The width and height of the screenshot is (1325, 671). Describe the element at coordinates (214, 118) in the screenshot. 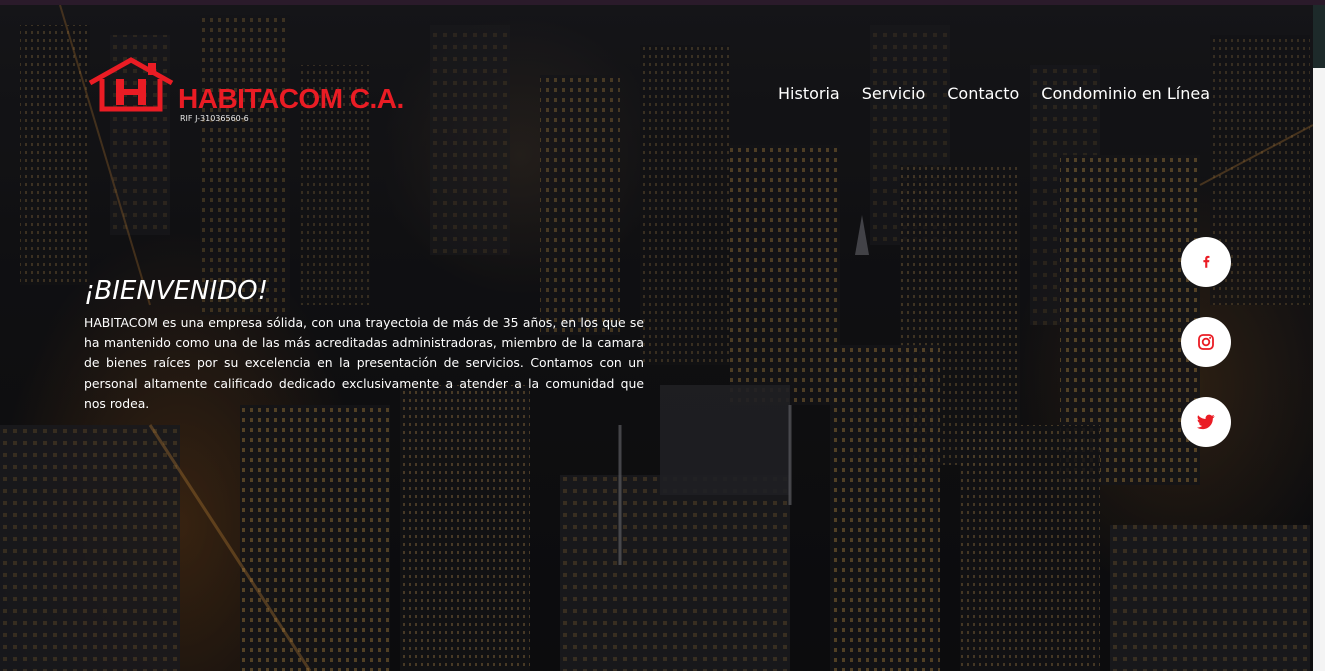

I see `rif-number: RIF J-31036560-6` at that location.